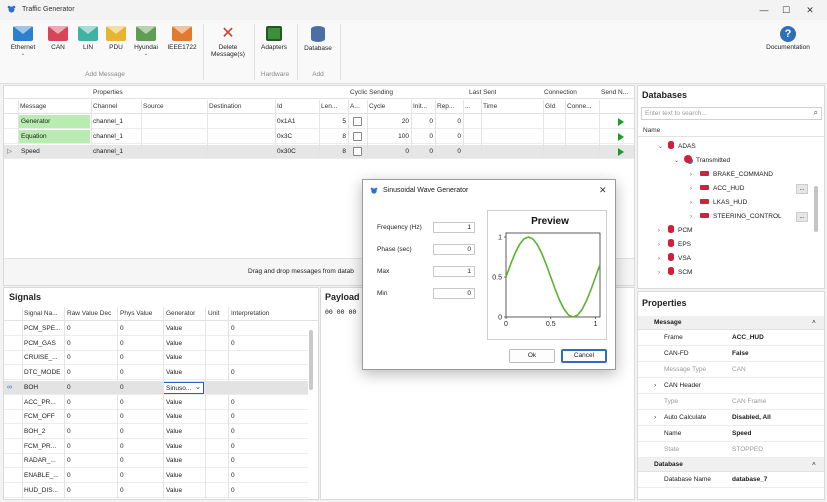  Describe the element at coordinates (105, 106) in the screenshot. I see `messages-column-header: Channel` at that location.